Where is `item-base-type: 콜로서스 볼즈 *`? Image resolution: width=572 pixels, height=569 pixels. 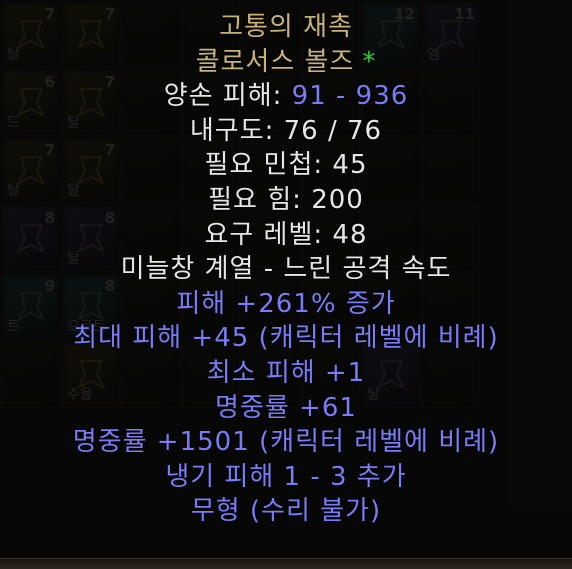 item-base-type: 콜로서스 볼즈 * is located at coordinates (286, 62).